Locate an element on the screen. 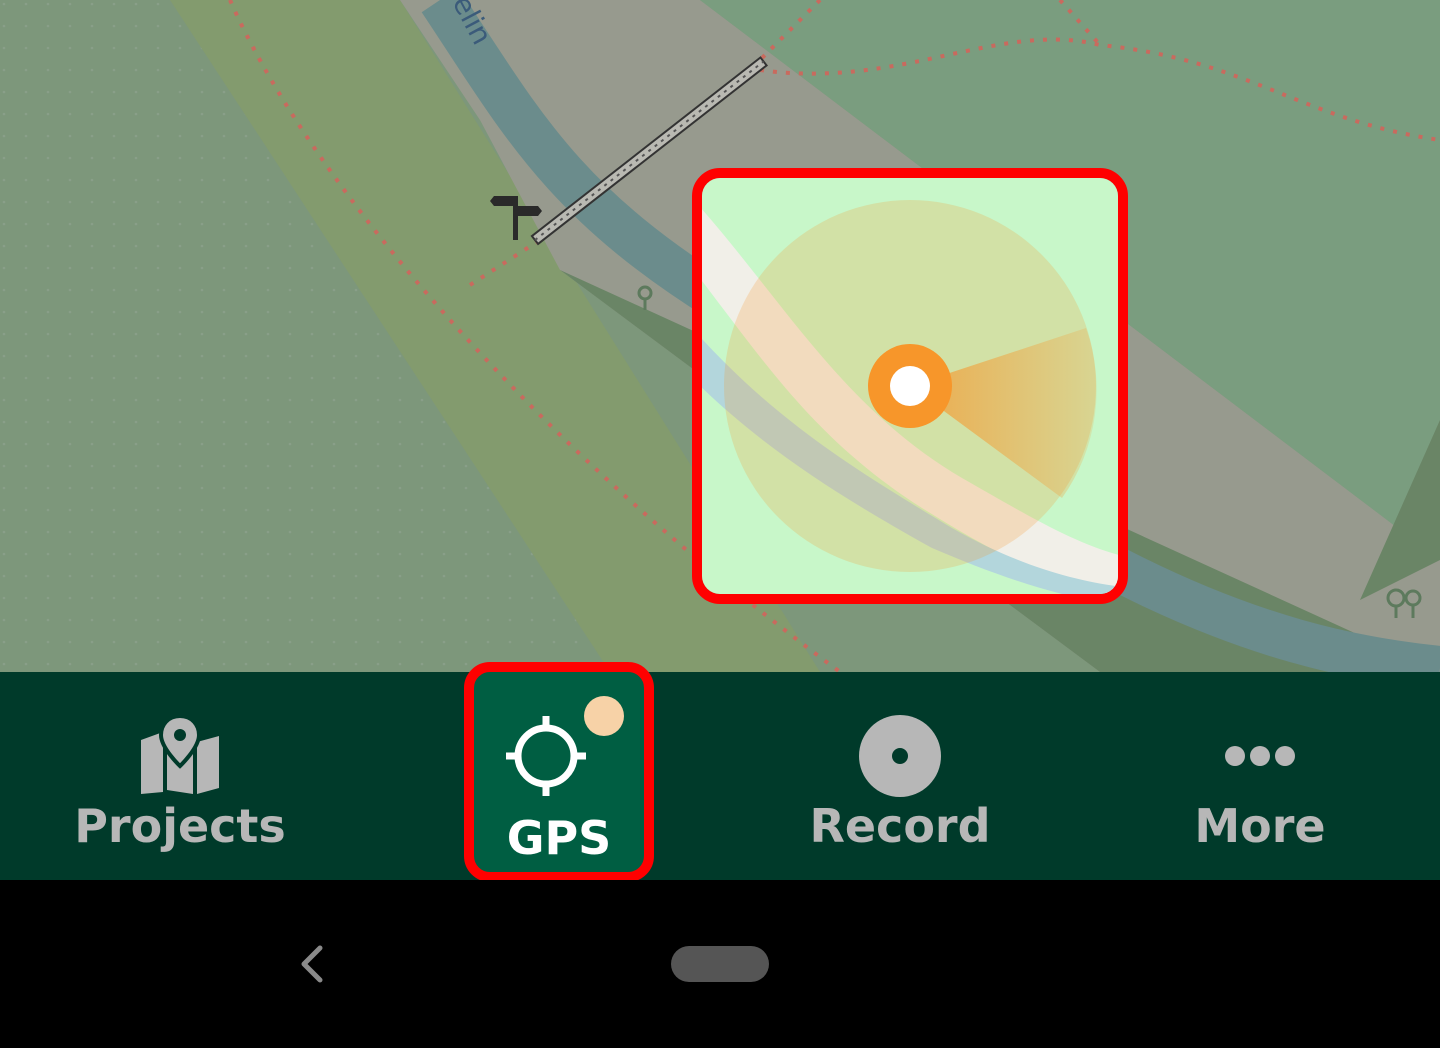 This screenshot has width=1440, height=1048. nav-projects: Projects is located at coordinates (180, 776).